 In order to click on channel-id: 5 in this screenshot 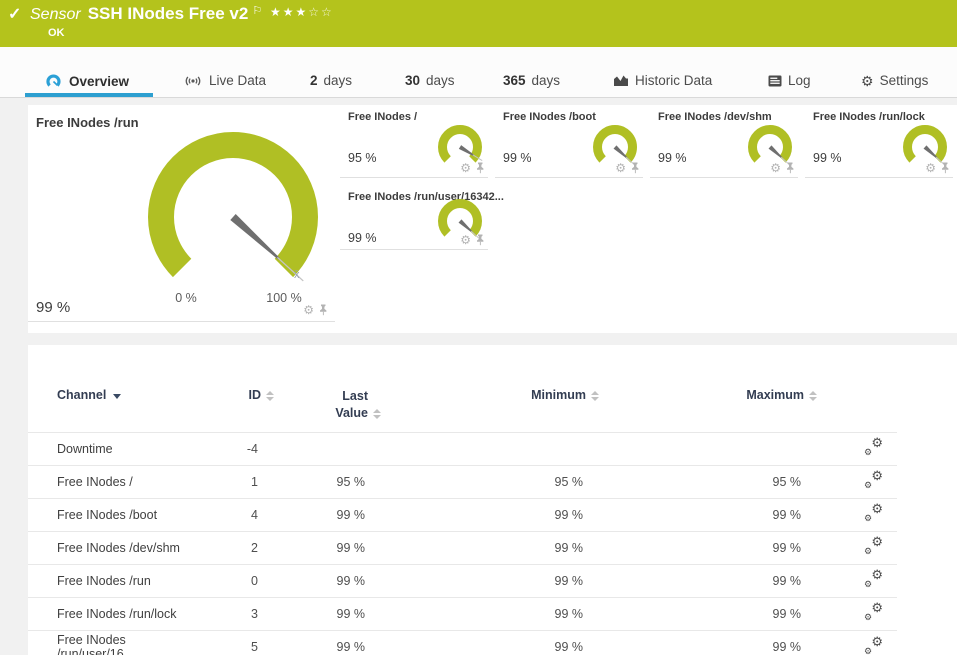, I will do `click(235, 642)`.